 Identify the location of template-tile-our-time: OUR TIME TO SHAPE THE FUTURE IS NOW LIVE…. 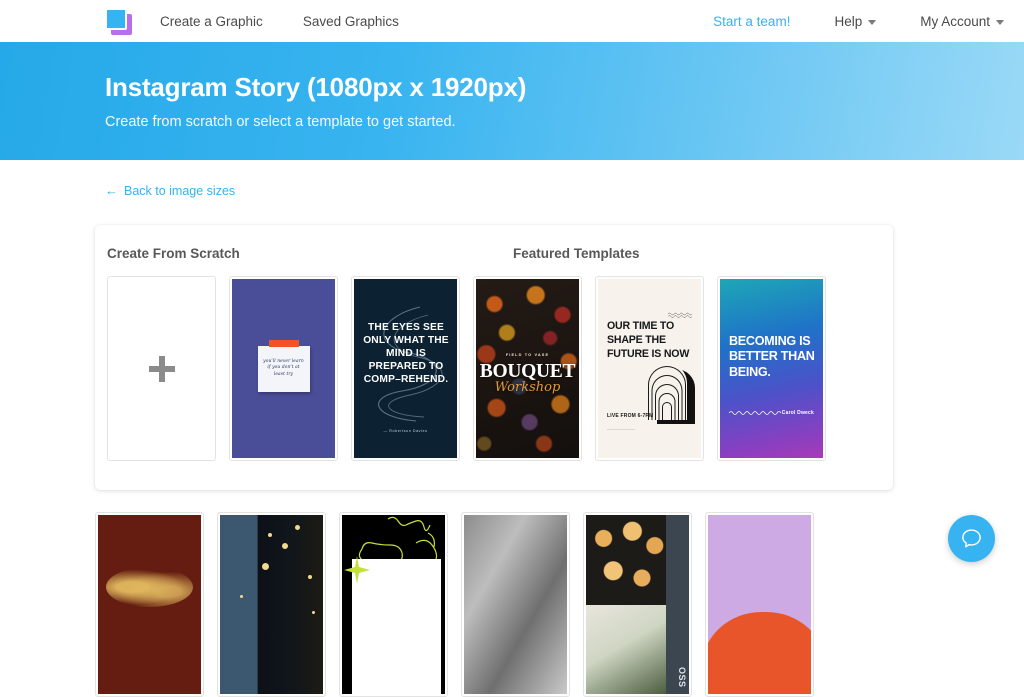
(649, 368).